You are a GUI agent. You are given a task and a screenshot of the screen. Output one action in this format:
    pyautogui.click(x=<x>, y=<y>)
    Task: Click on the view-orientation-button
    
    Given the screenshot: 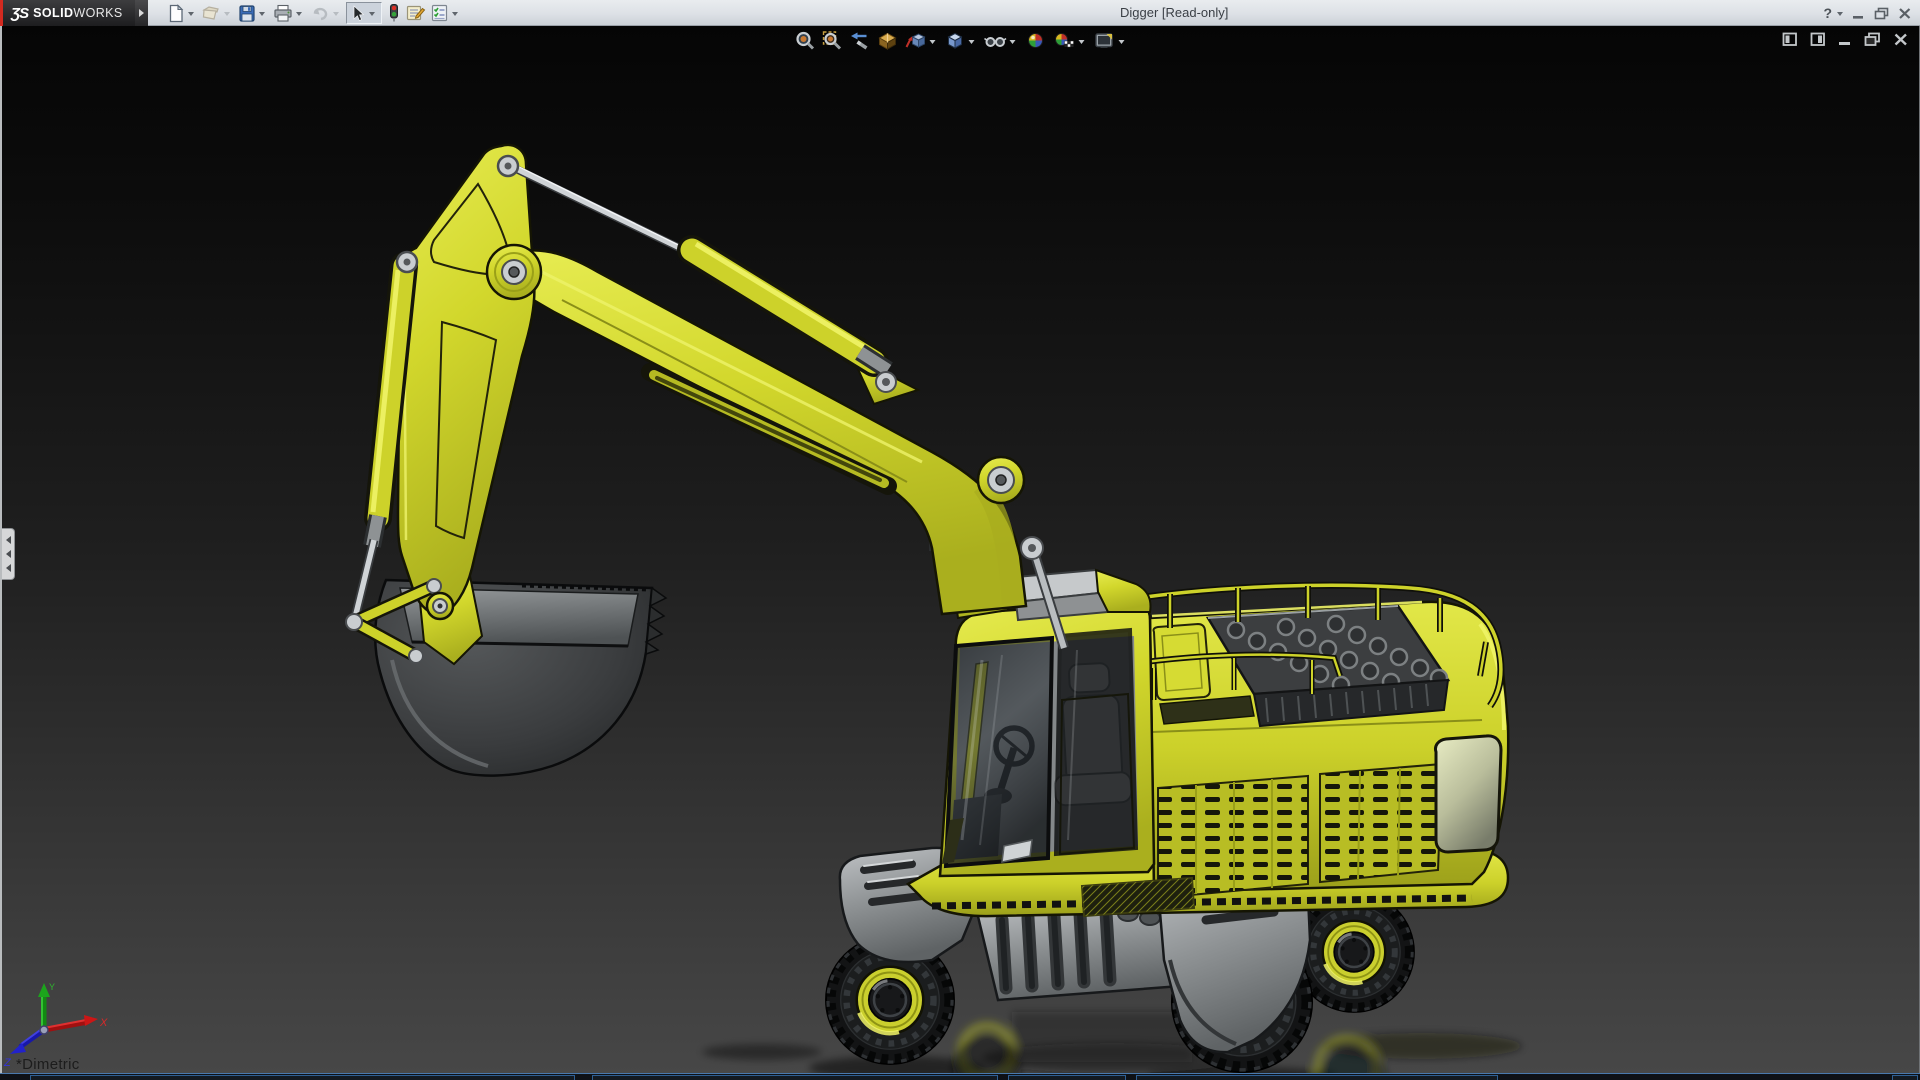 What is the action you would take?
    pyautogui.click(x=921, y=40)
    